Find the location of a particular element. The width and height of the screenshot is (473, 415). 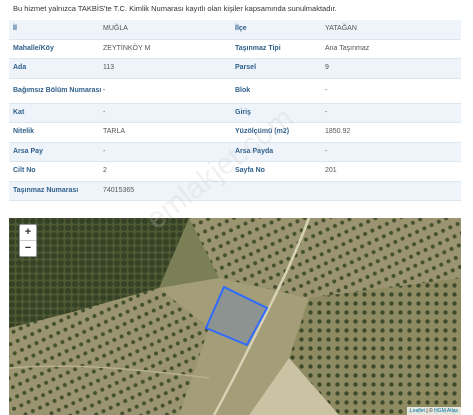

label-kat: Kat is located at coordinates (19, 112).